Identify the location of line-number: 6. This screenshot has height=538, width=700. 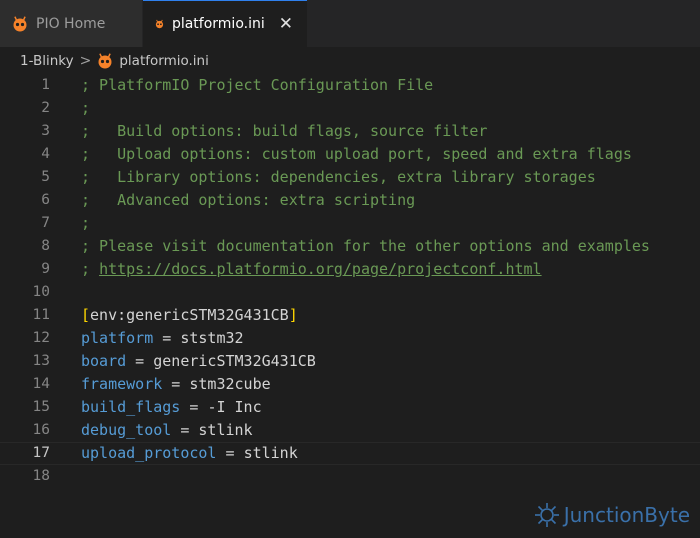
(45, 200).